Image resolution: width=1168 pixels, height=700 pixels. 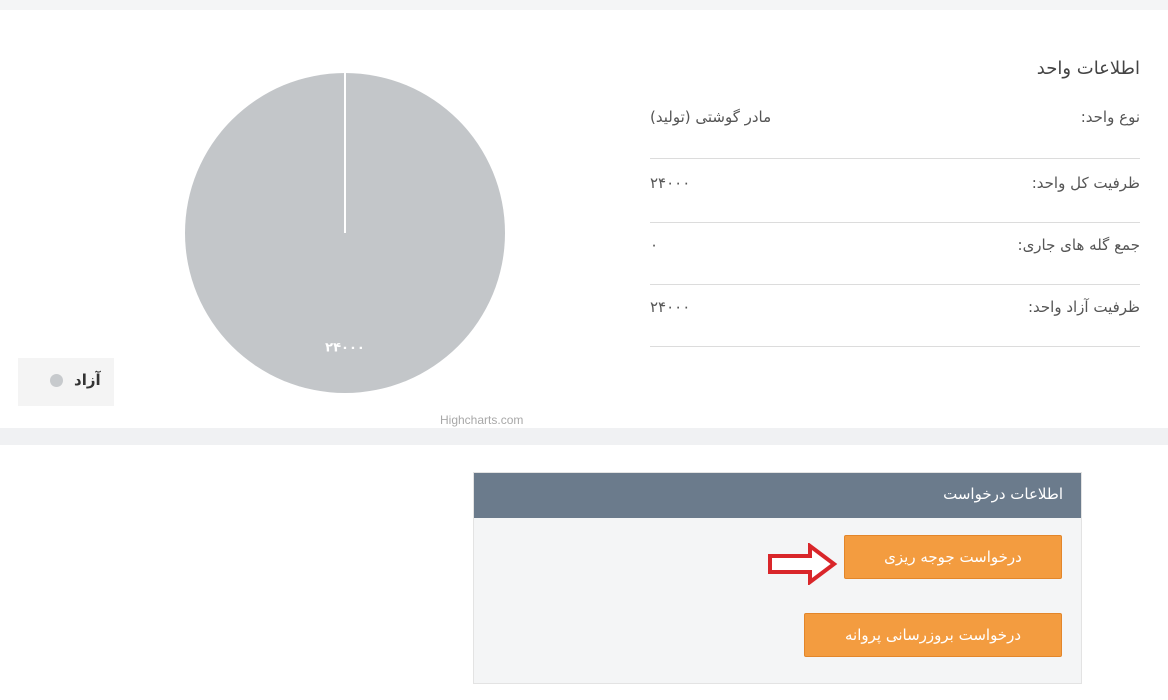 I want to click on current-flocks-label: جمع گله های جاری:, so click(x=1078, y=245).